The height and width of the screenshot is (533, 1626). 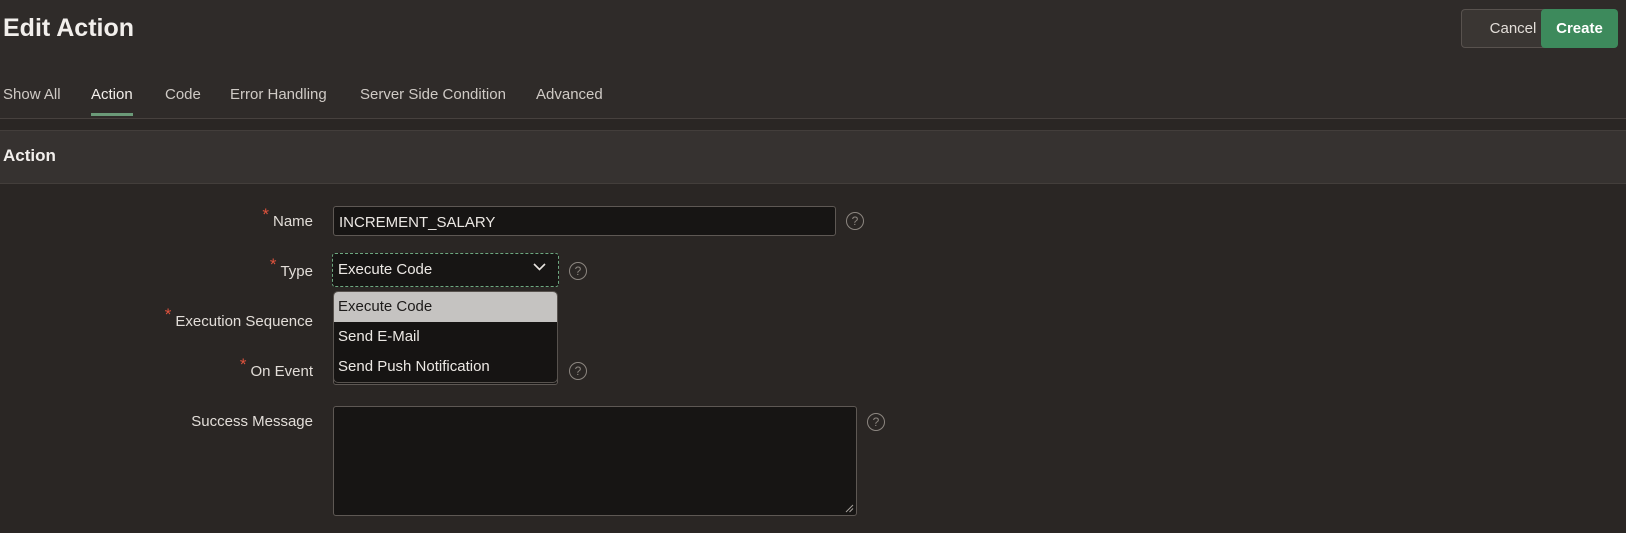 What do you see at coordinates (385, 269) in the screenshot?
I see `type-select-value: Execute Code` at bounding box center [385, 269].